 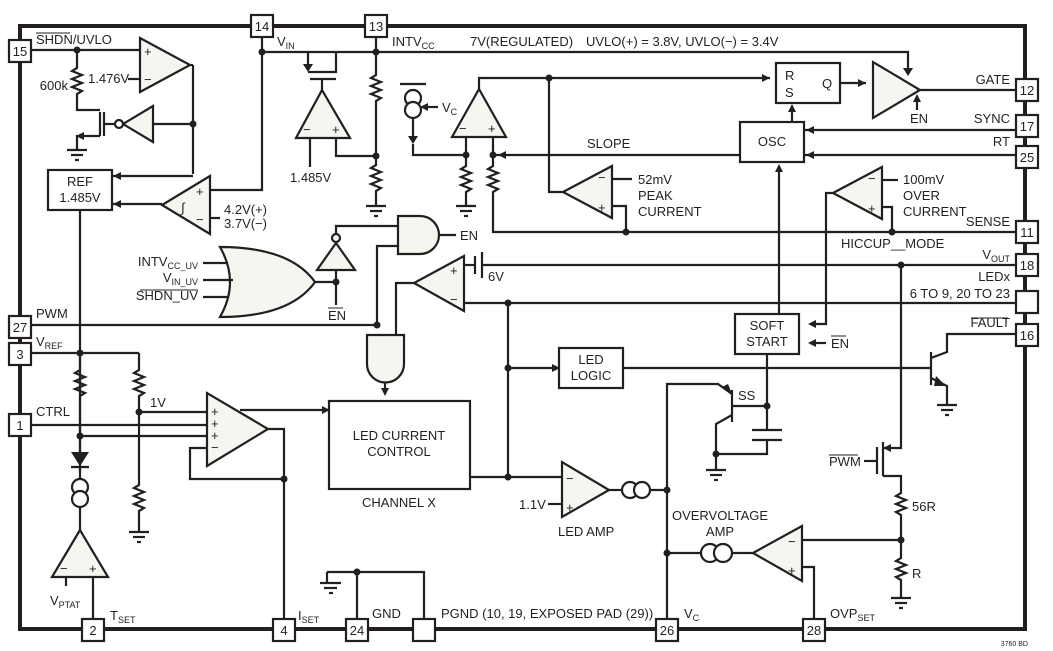 What do you see at coordinates (286, 42) in the screenshot?
I see `svg-text: VIN` at bounding box center [286, 42].